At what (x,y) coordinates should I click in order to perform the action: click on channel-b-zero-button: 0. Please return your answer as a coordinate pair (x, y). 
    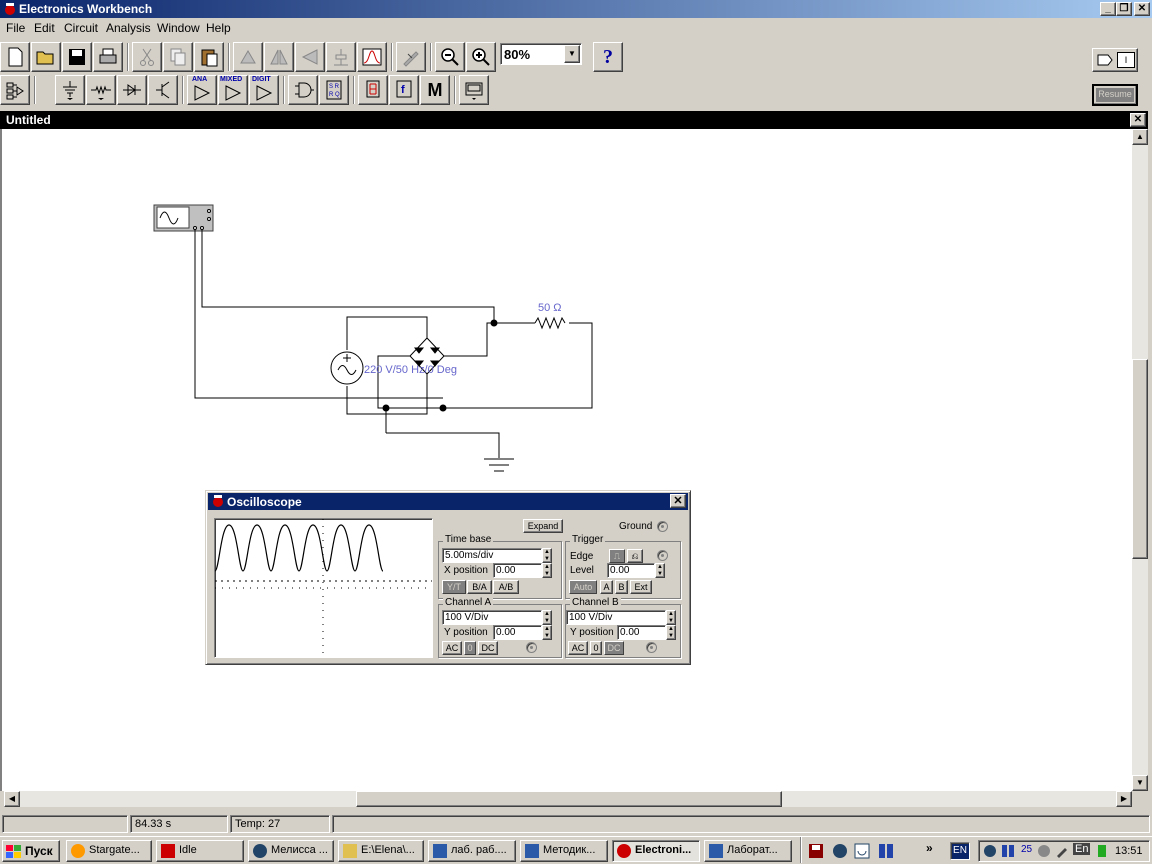
    Looking at the image, I should click on (596, 648).